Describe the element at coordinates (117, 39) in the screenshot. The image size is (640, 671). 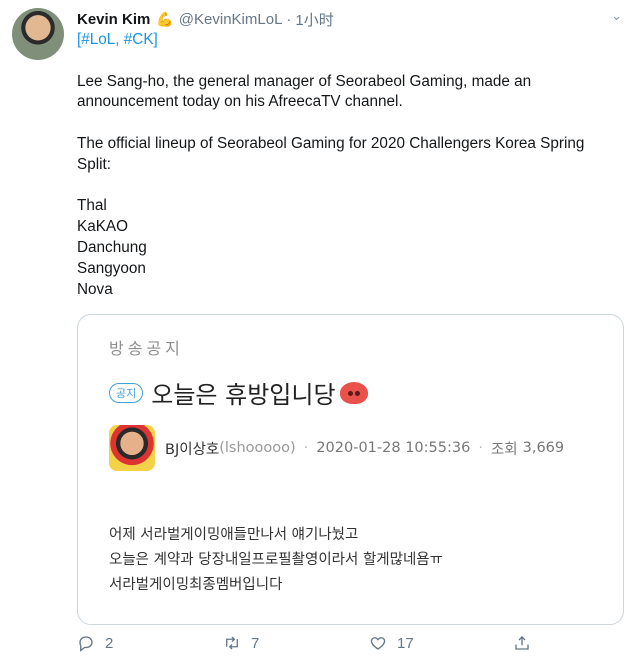
I see `hashtags: [#LoL, #CK]` at that location.